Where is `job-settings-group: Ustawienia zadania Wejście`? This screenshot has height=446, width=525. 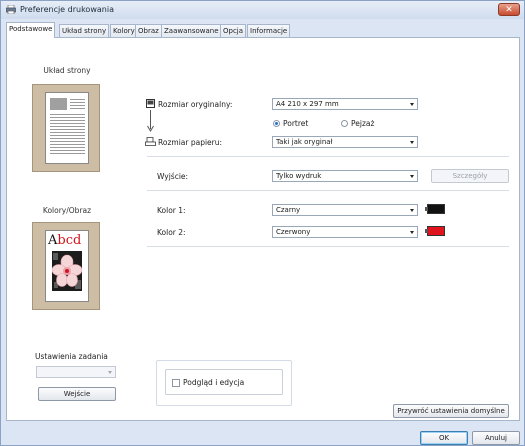
job-settings-group: Ustawienia zadania Wejście is located at coordinates (79, 377).